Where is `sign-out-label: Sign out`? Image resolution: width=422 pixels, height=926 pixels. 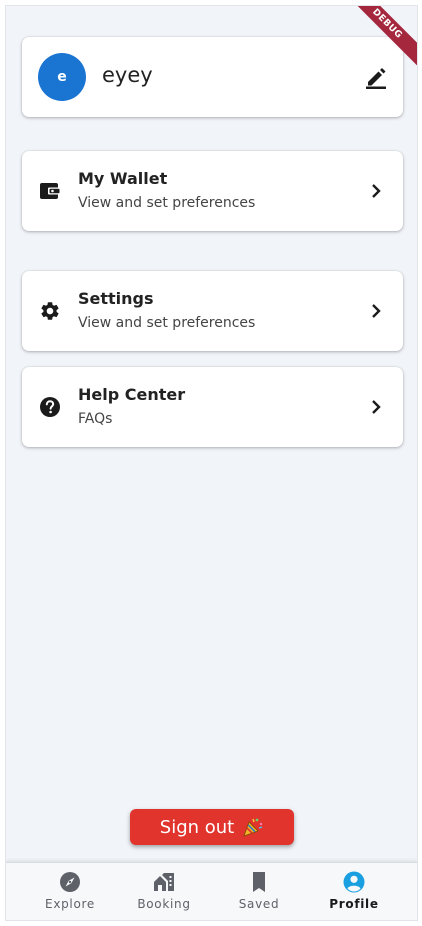
sign-out-label: Sign out is located at coordinates (197, 827).